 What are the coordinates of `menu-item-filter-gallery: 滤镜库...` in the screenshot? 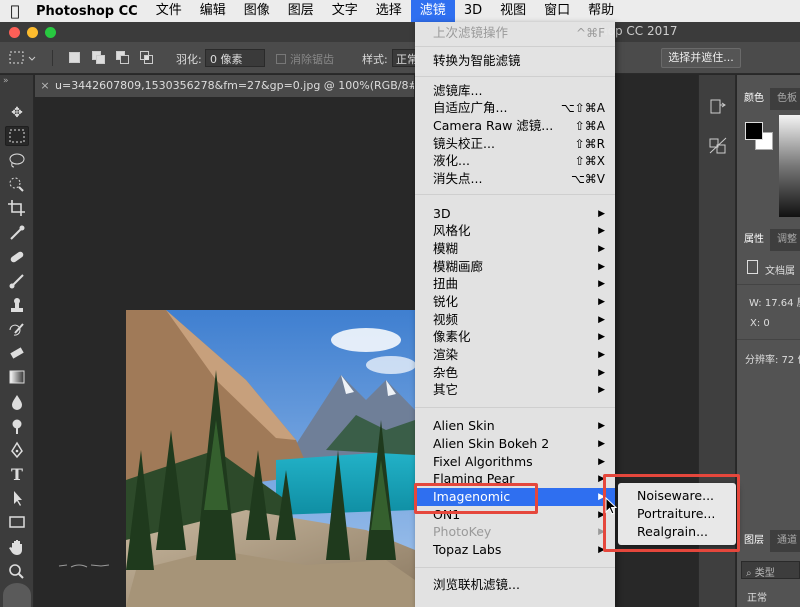 It's located at (515, 91).